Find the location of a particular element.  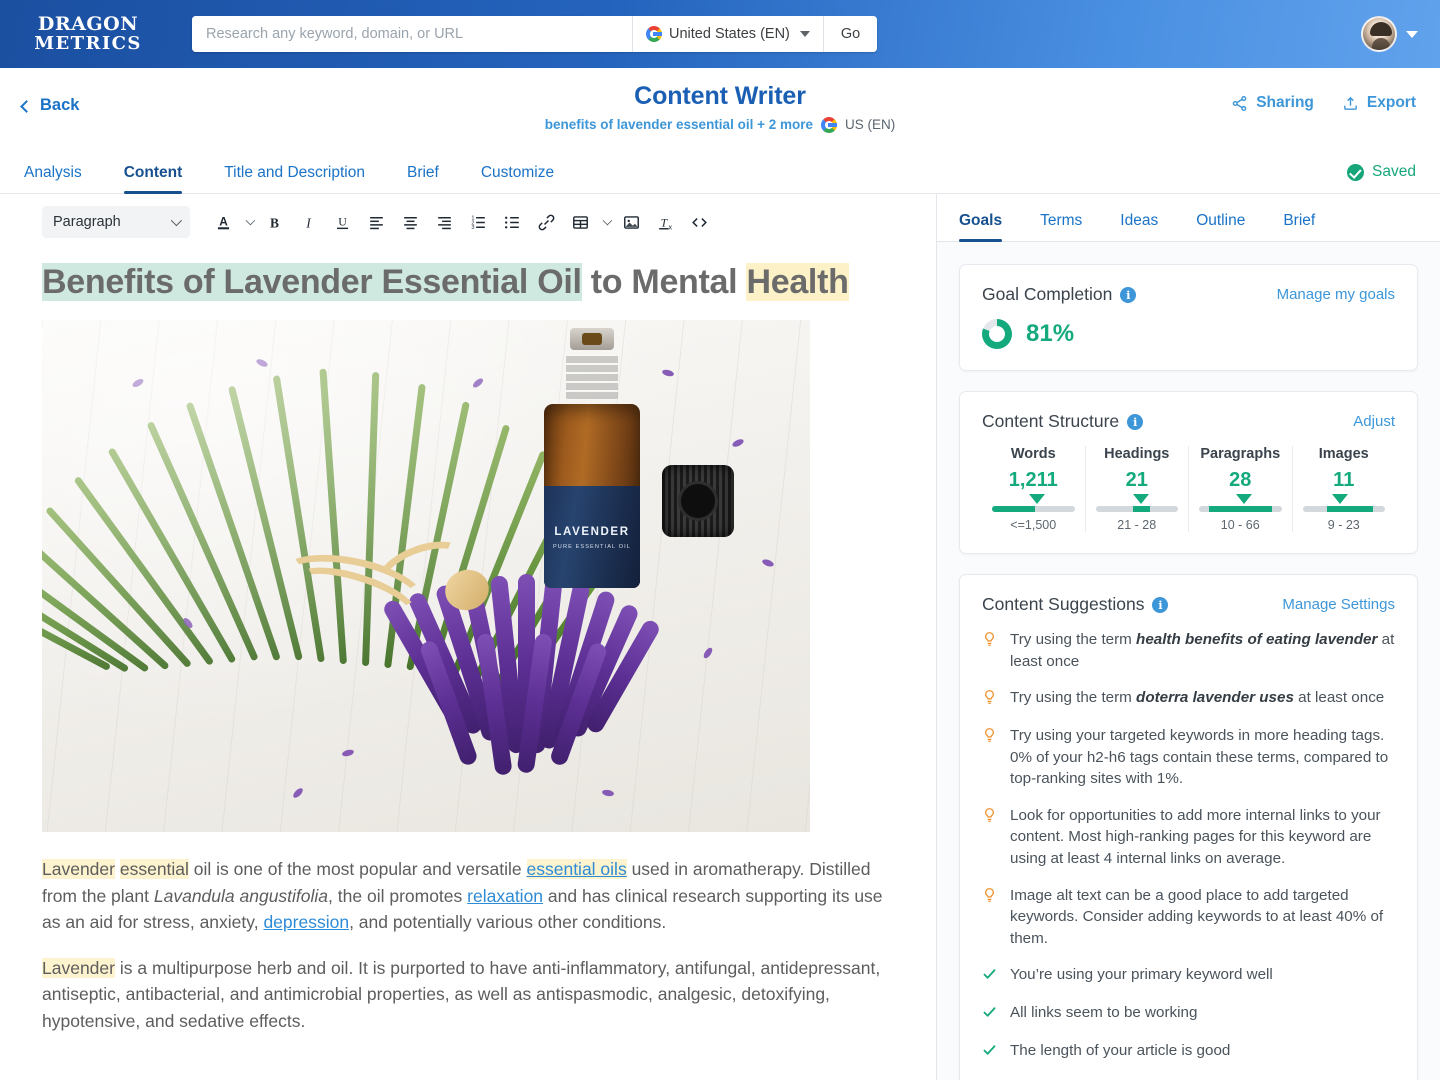

link-icon is located at coordinates (546, 222).